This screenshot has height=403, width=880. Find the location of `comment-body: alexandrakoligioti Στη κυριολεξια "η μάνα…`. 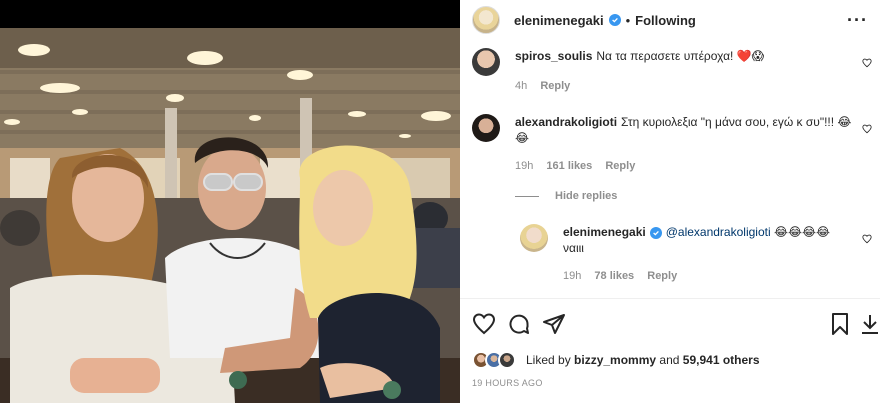

comment-body: alexandrakoligioti Στη κυριολεξια "η μάνα… is located at coordinates (690, 130).